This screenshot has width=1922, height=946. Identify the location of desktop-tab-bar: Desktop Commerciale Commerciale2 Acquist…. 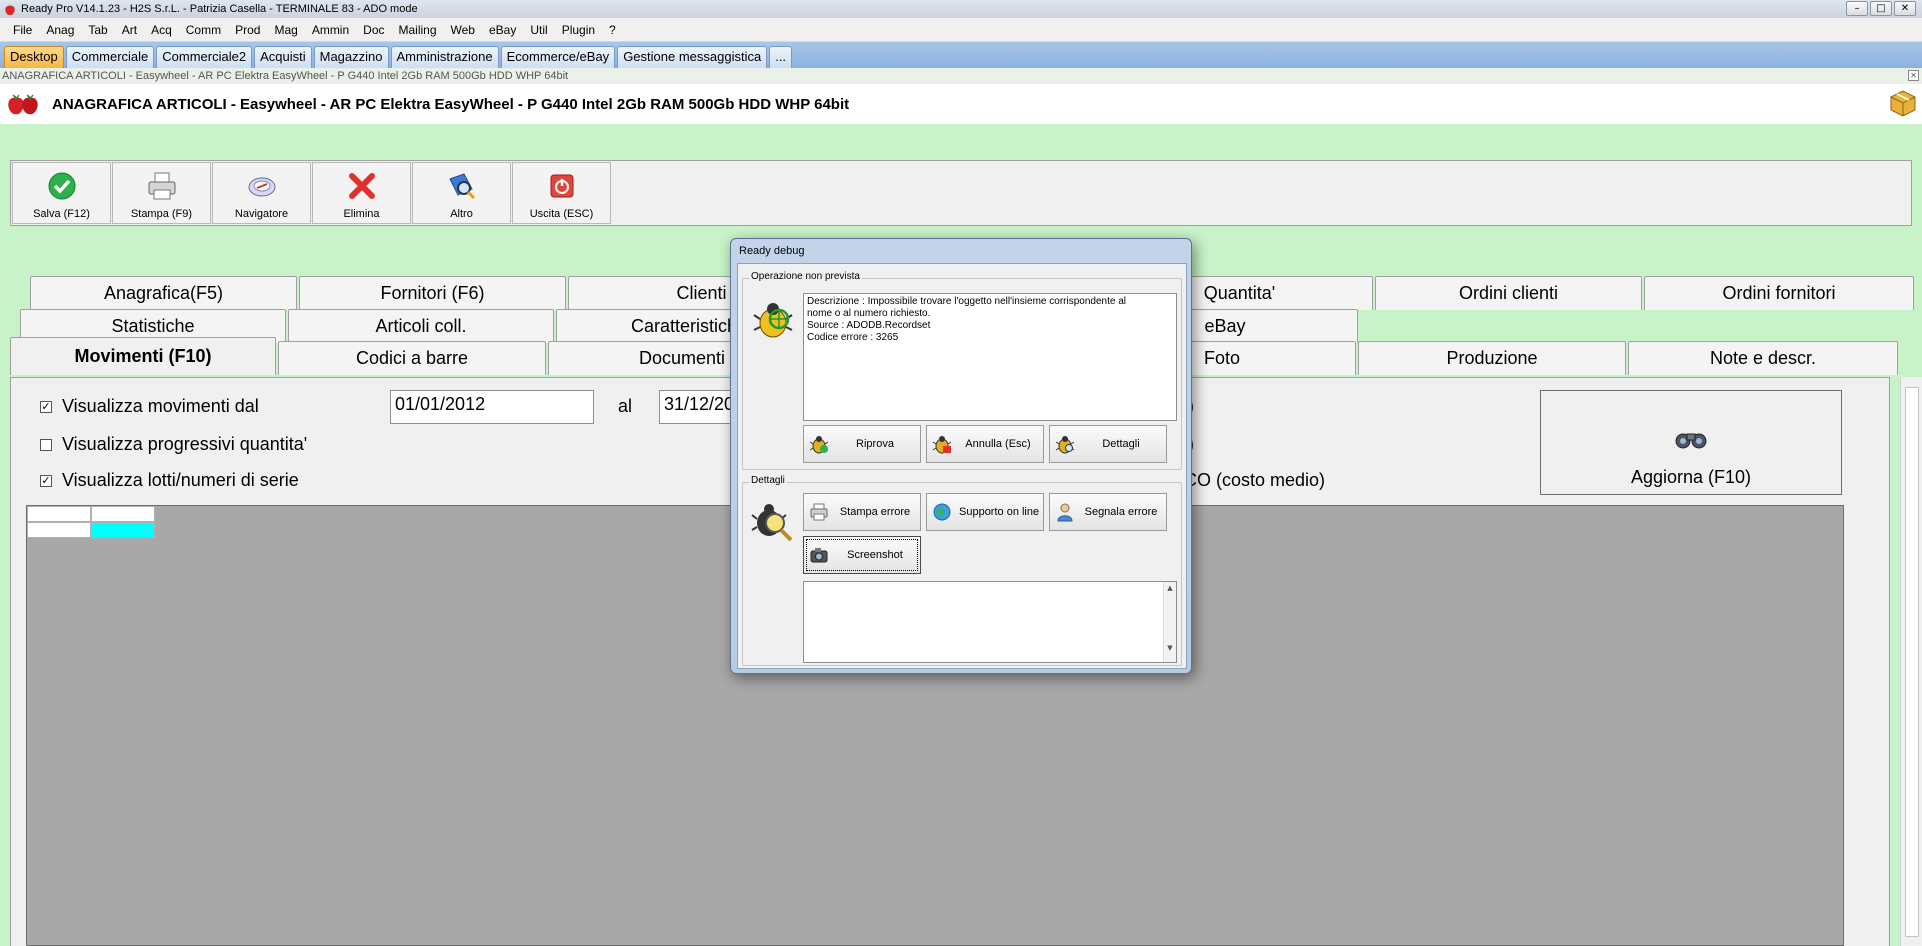
(961, 55).